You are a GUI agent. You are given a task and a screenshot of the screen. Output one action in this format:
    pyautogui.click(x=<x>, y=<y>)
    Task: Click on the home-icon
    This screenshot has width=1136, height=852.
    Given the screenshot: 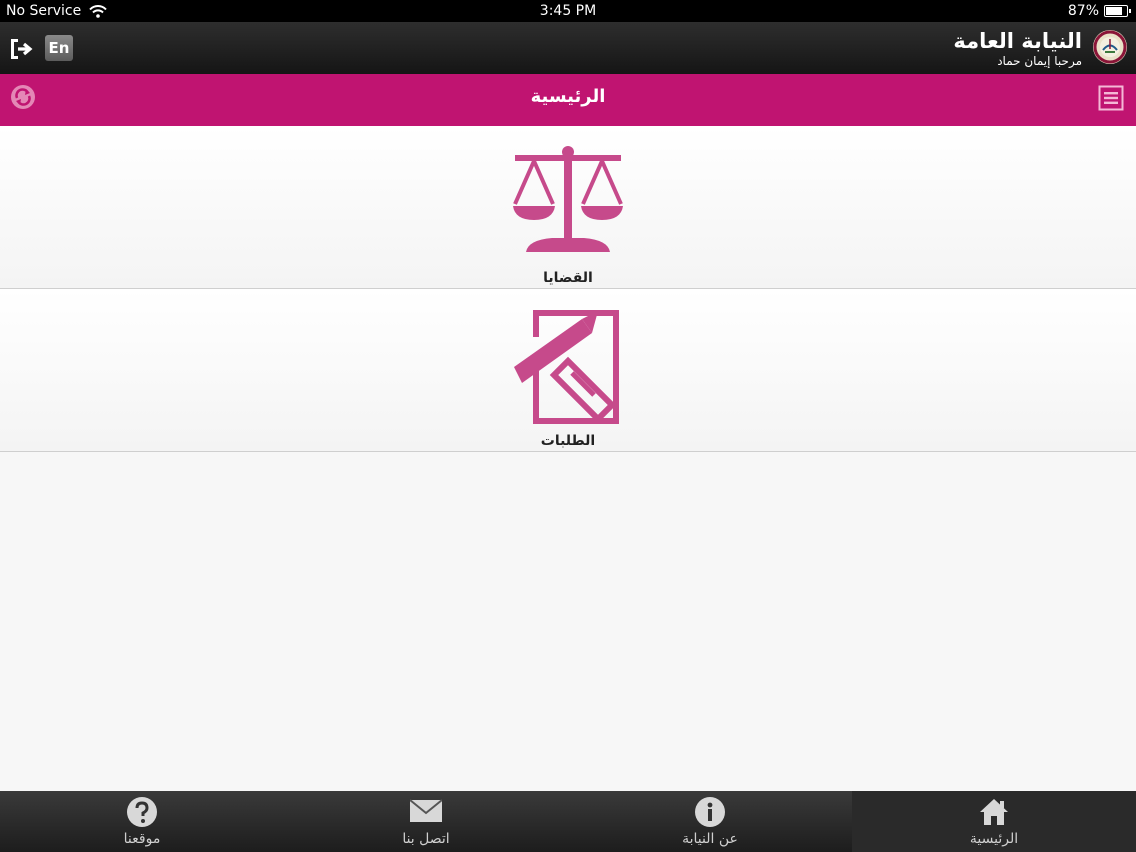 What is the action you would take?
    pyautogui.click(x=994, y=812)
    